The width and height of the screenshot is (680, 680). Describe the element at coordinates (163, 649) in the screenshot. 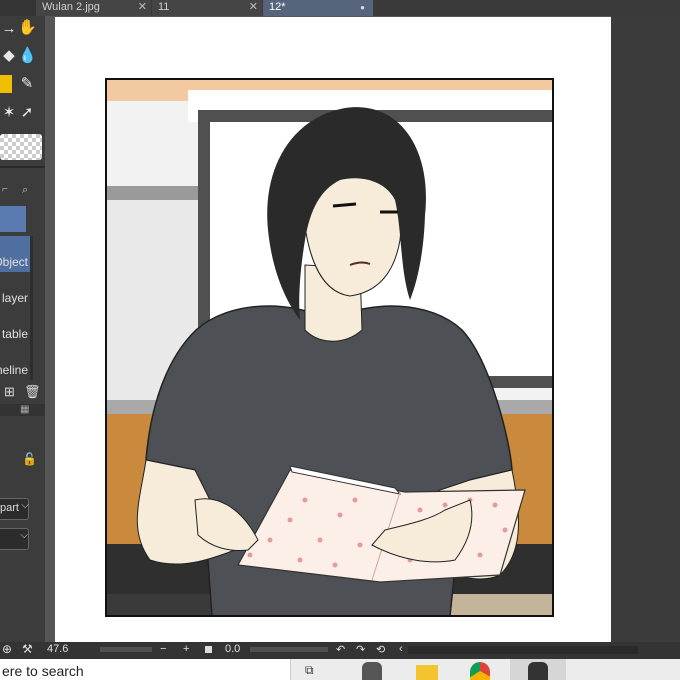

I see `zoom-out-button: −` at that location.